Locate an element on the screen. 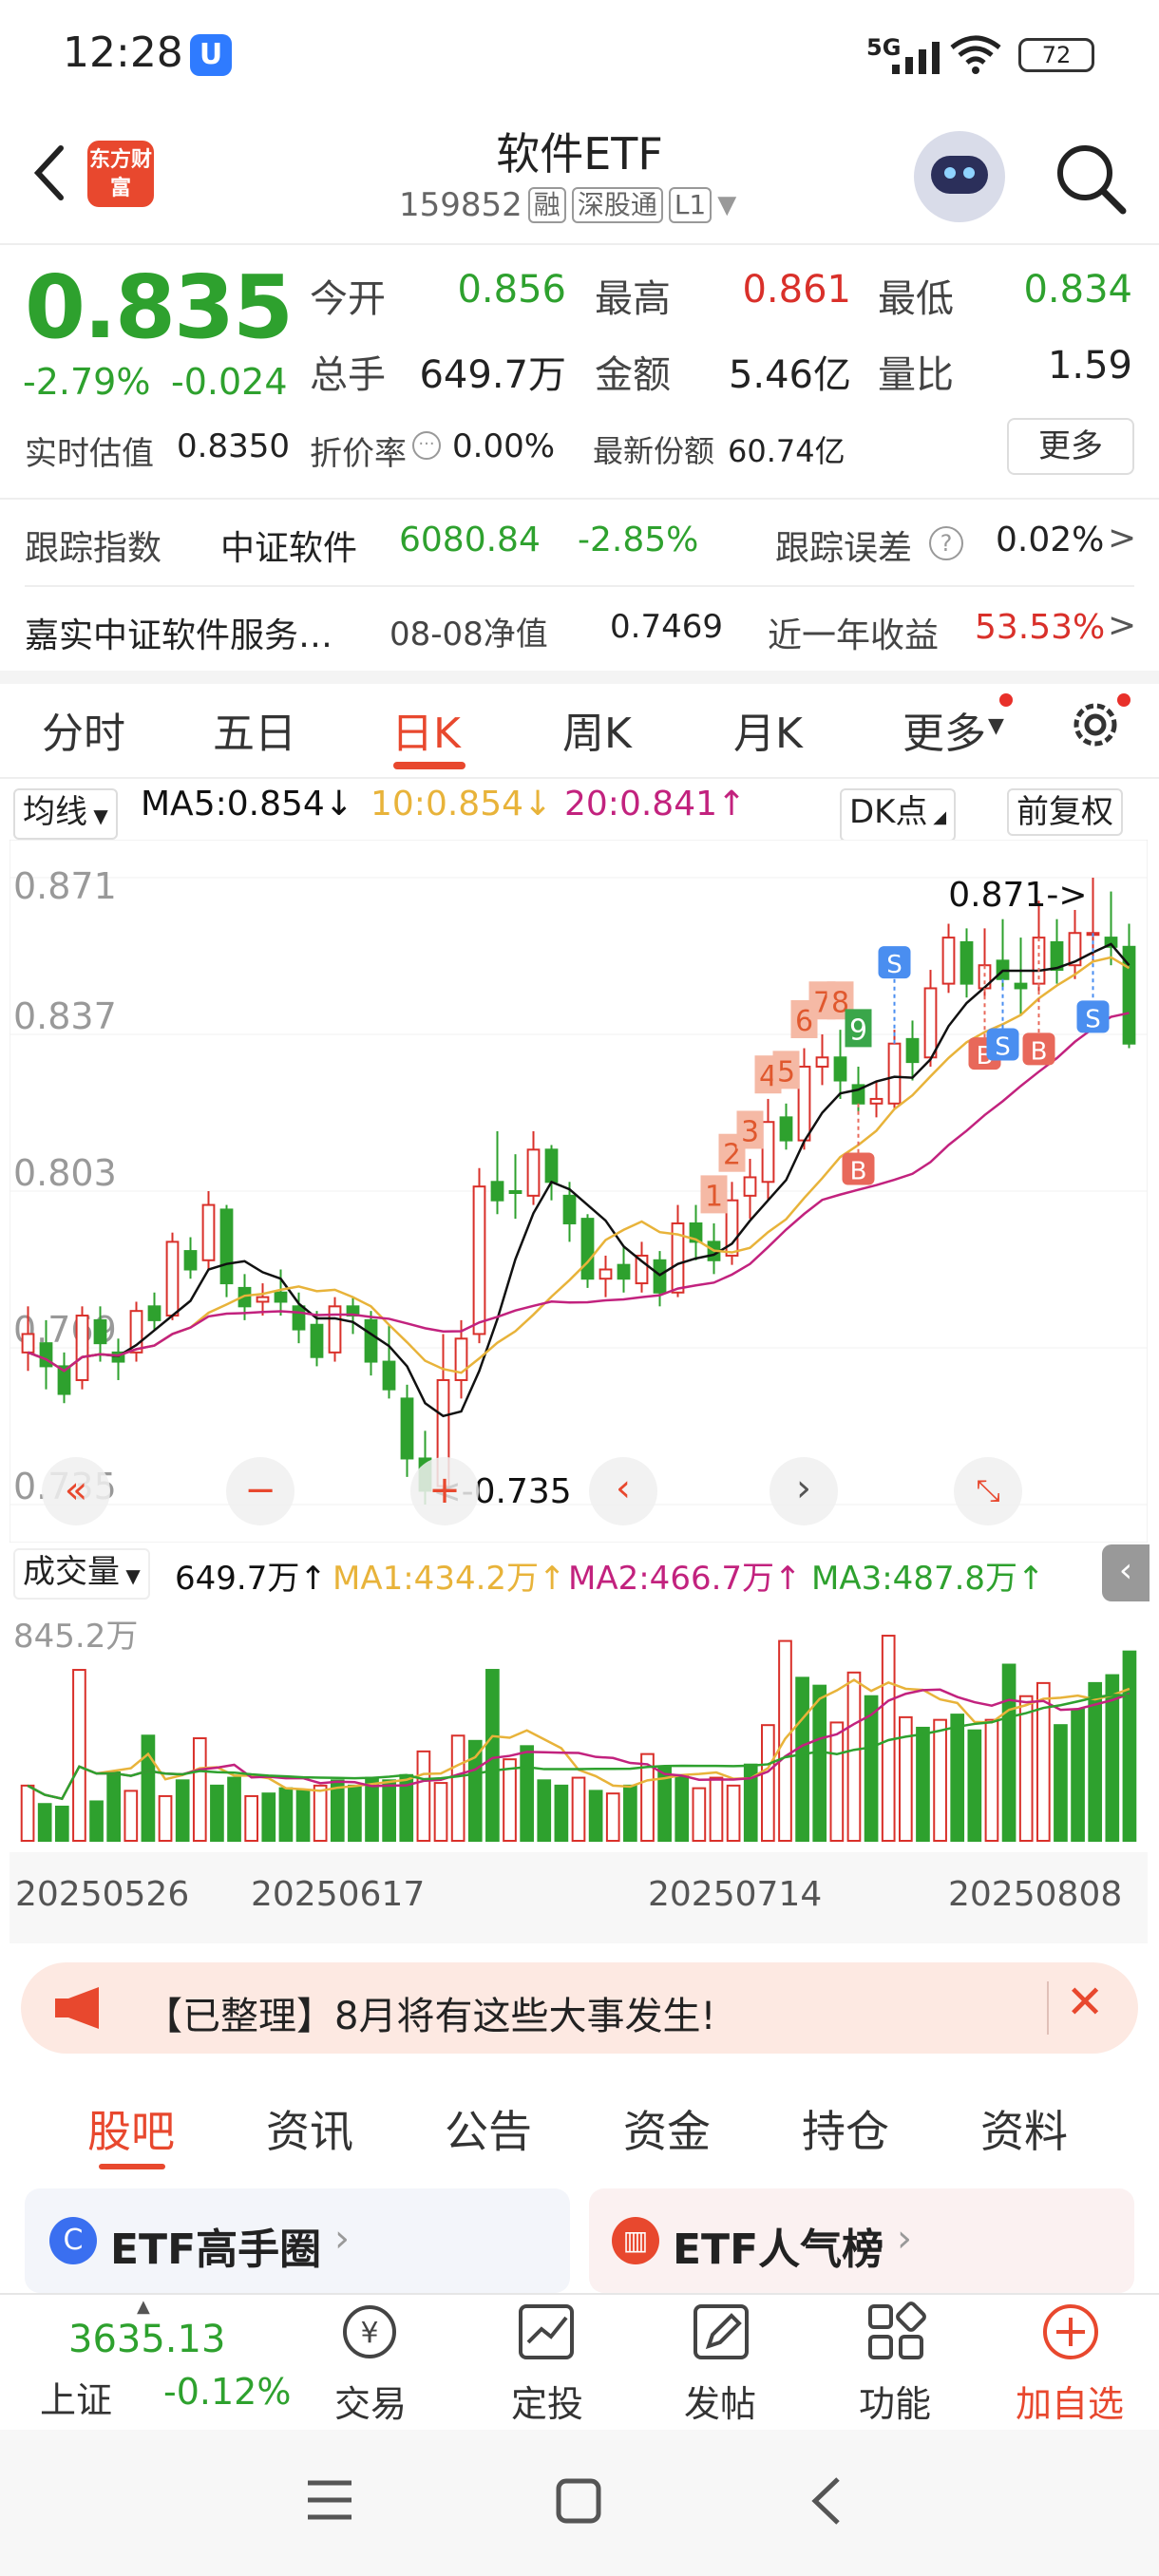  battery-indicator: 72 is located at coordinates (1056, 55).